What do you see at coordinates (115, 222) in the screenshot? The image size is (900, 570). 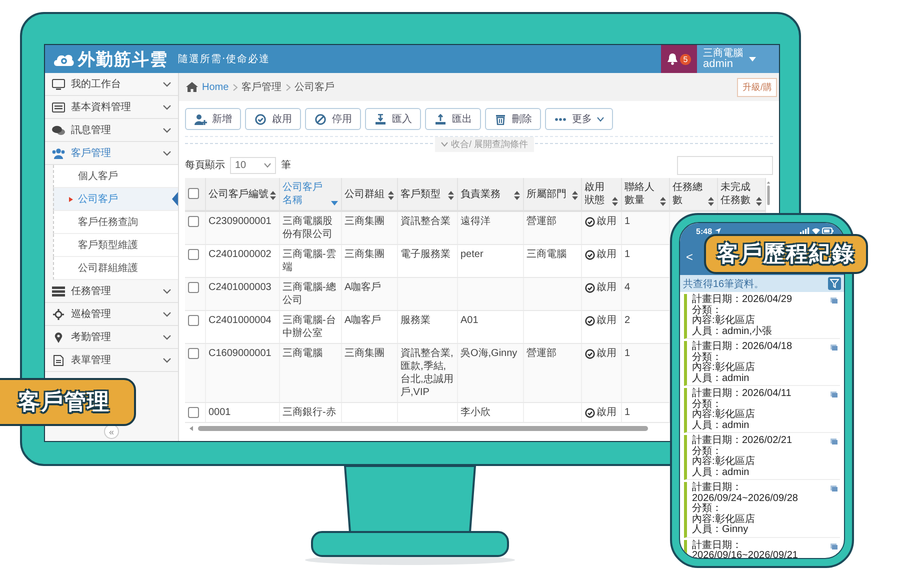 I see `sidebar-subitem: 客戶任務查詢` at bounding box center [115, 222].